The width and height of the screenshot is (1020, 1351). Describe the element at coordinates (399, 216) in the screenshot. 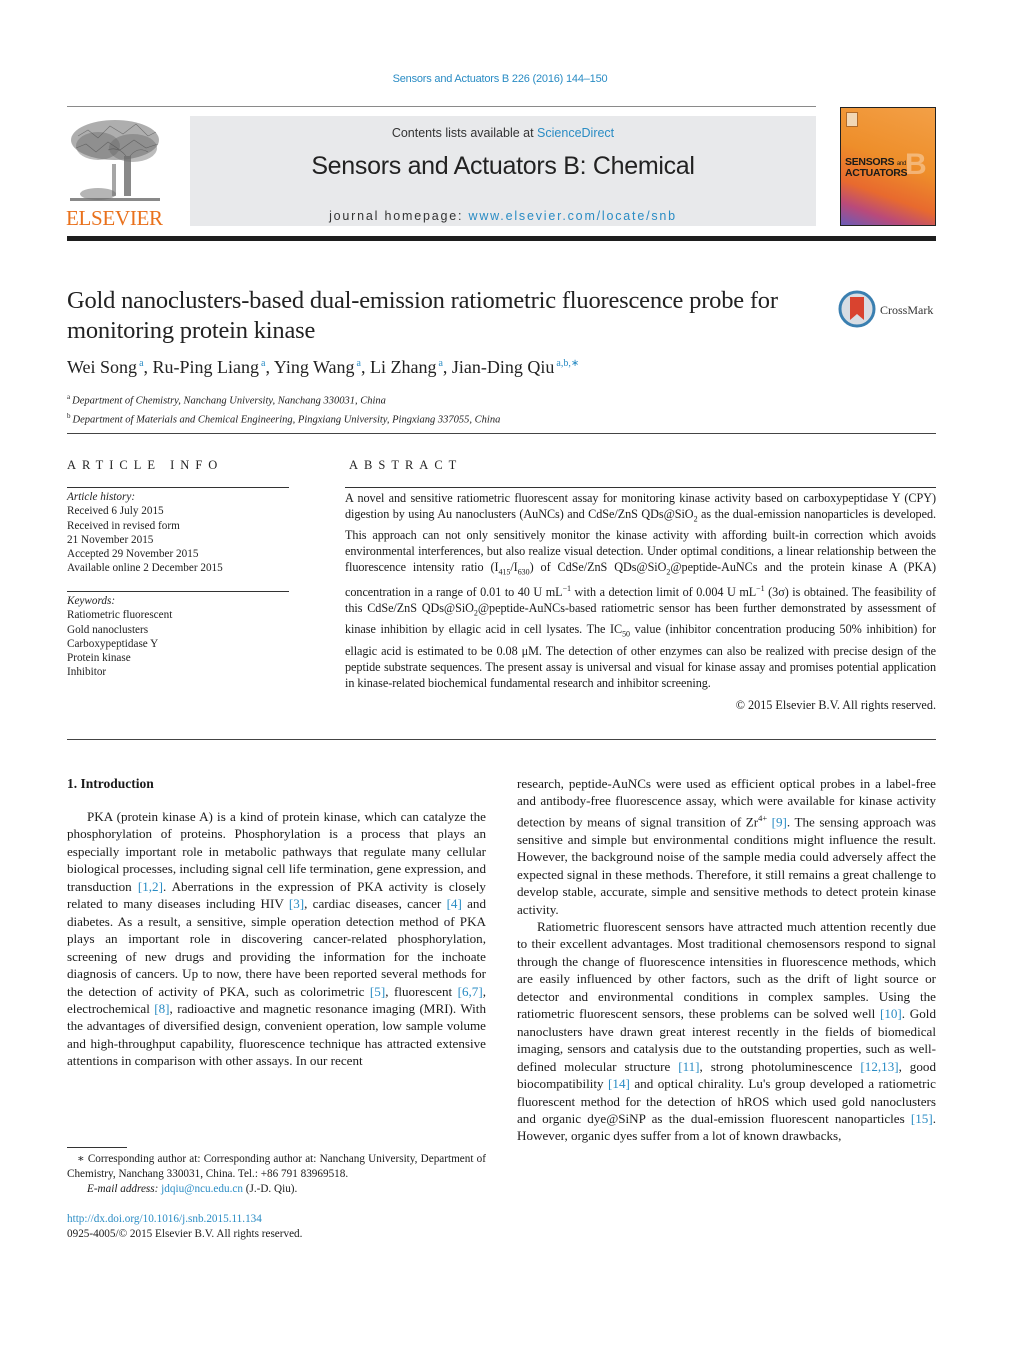

I see `homepage-prefix: journal homepage:` at that location.